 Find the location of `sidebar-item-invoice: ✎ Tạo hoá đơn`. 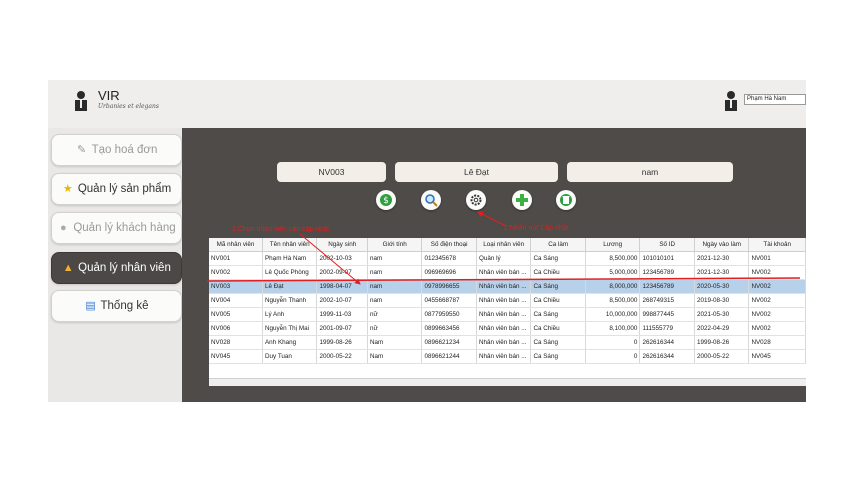

sidebar-item-invoice: ✎ Tạo hoá đơn is located at coordinates (116, 150).